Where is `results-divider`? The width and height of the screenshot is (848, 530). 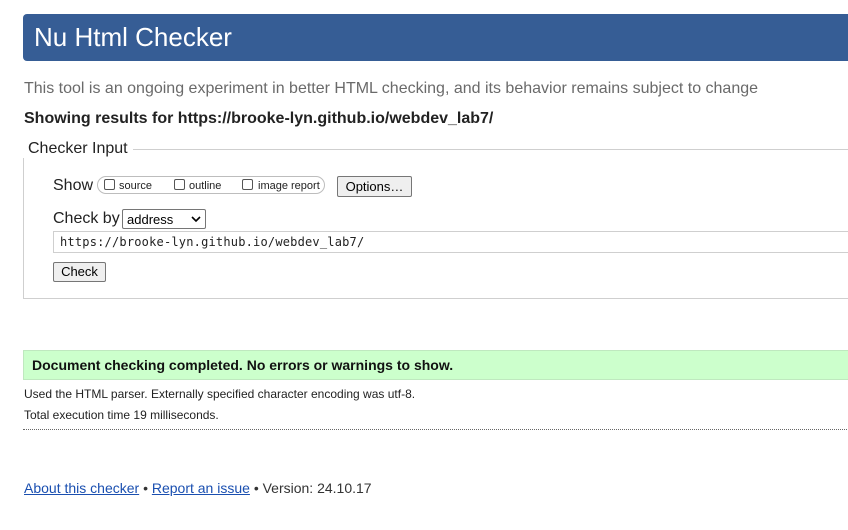 results-divider is located at coordinates (435, 429).